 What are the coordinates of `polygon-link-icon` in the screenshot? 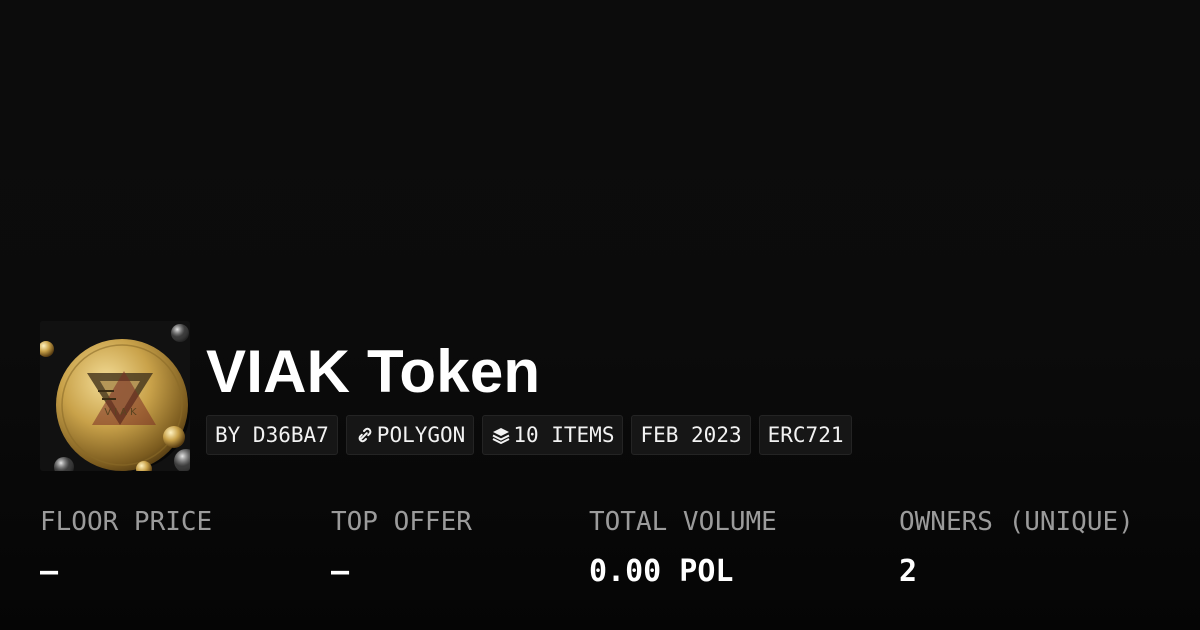 It's located at (365, 435).